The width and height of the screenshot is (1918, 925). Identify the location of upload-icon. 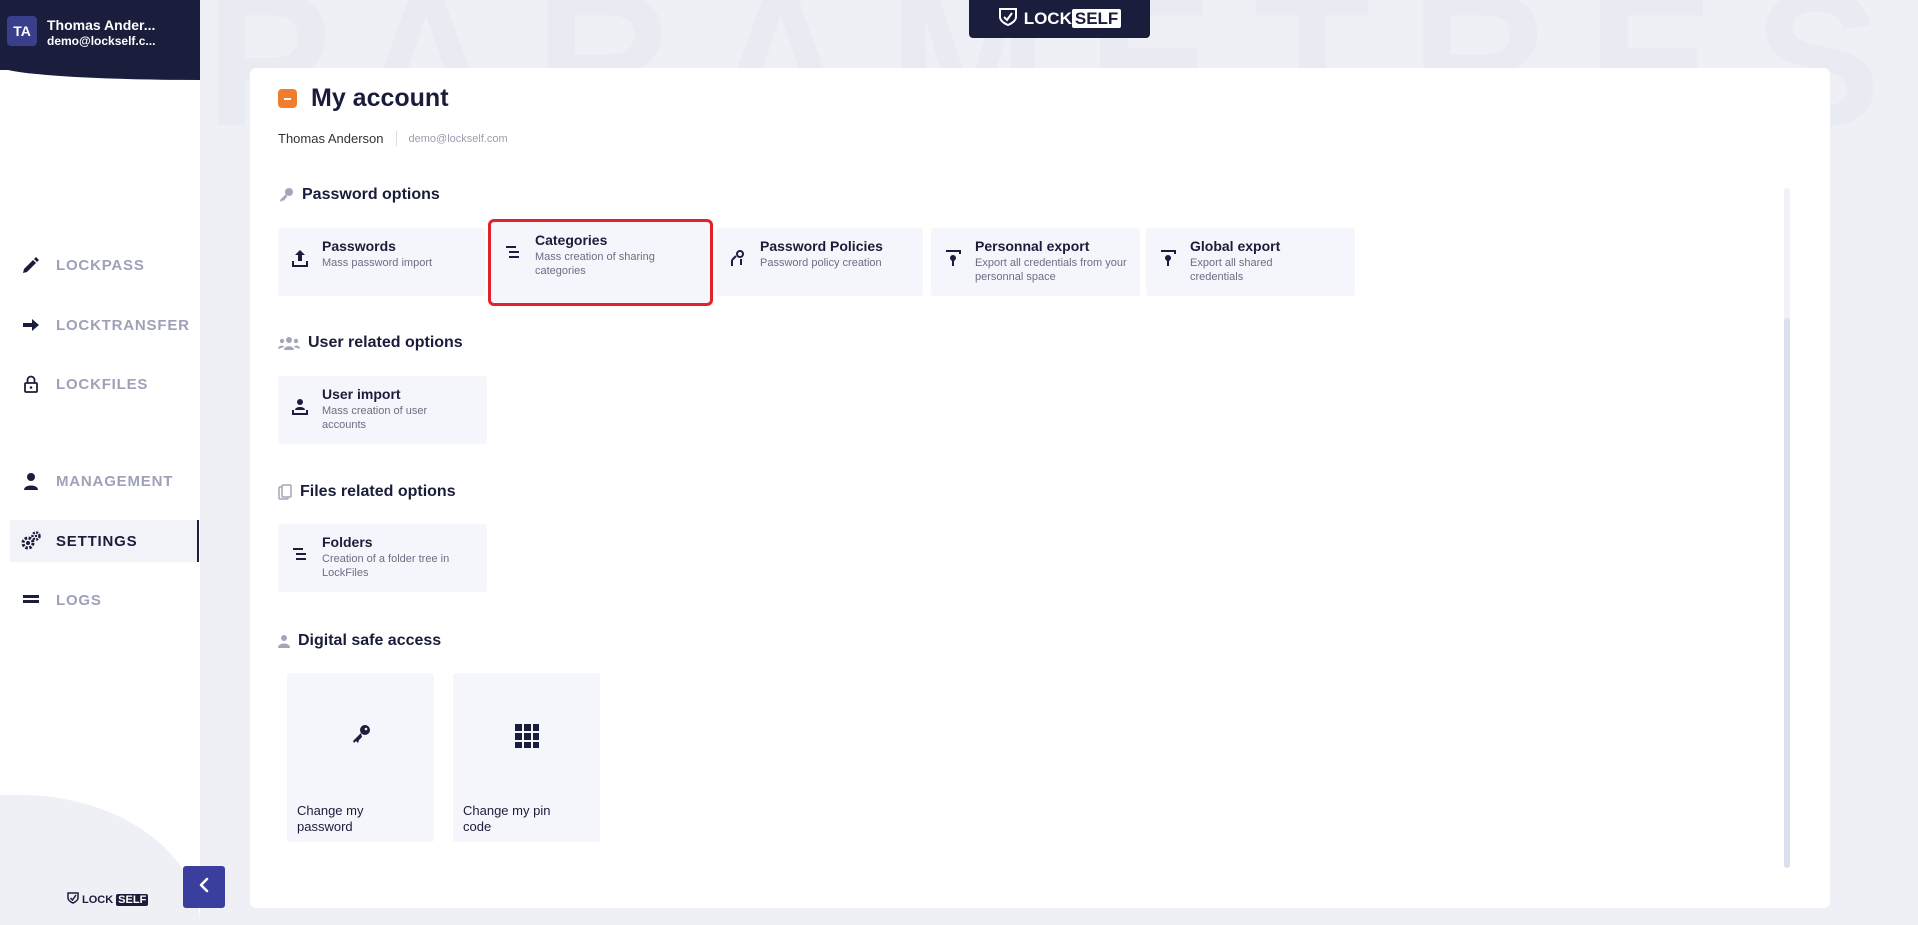
(300, 258).